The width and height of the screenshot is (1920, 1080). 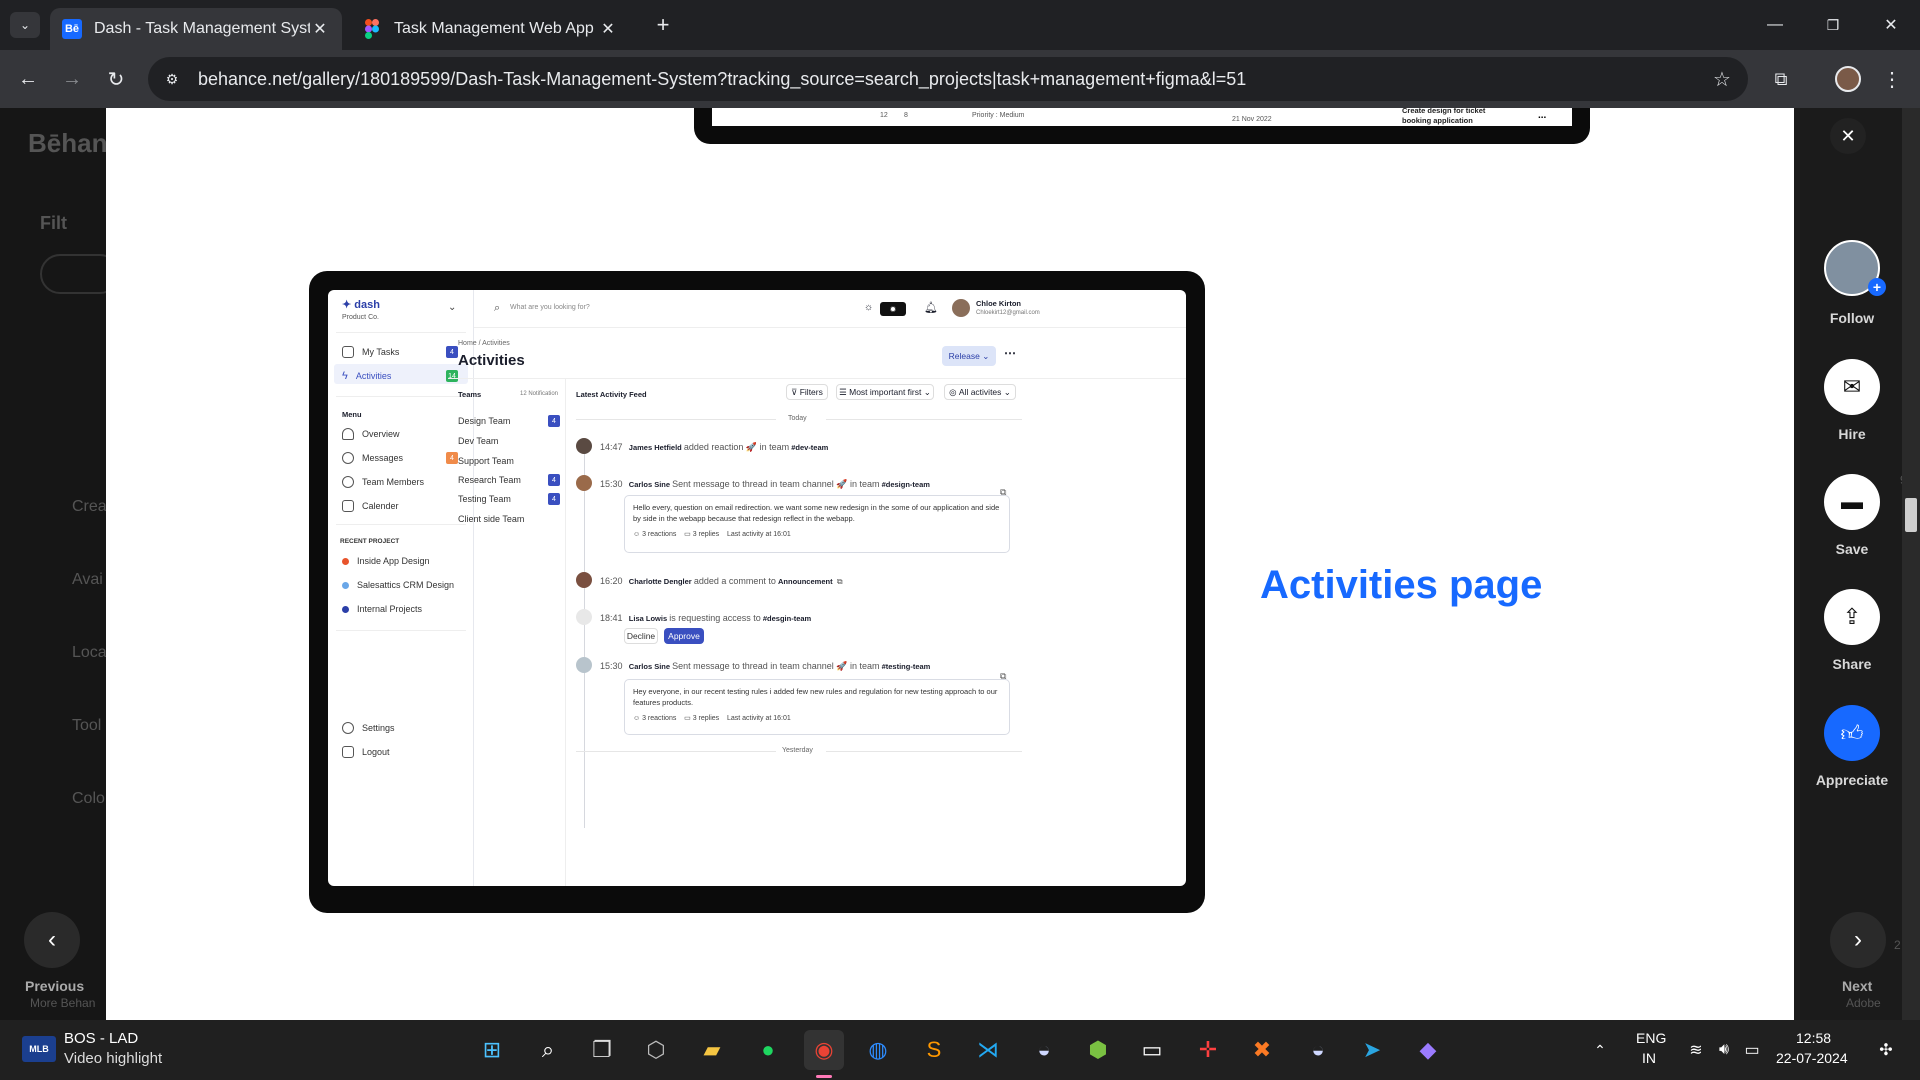 I want to click on xampp-icon: ✖, so click(x=1262, y=1050).